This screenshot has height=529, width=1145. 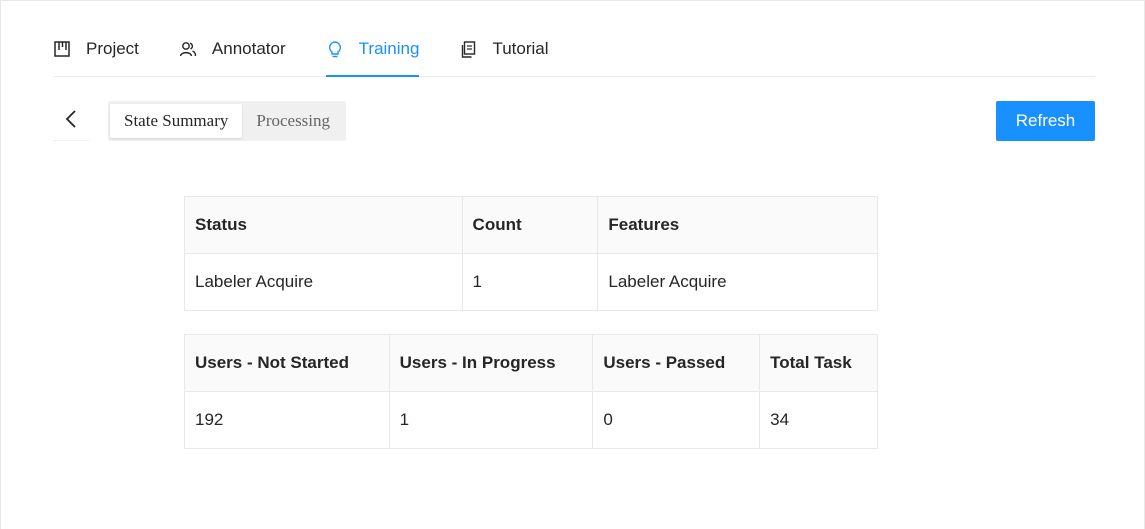 I want to click on view-switcher: State Summary Processing, so click(x=227, y=121).